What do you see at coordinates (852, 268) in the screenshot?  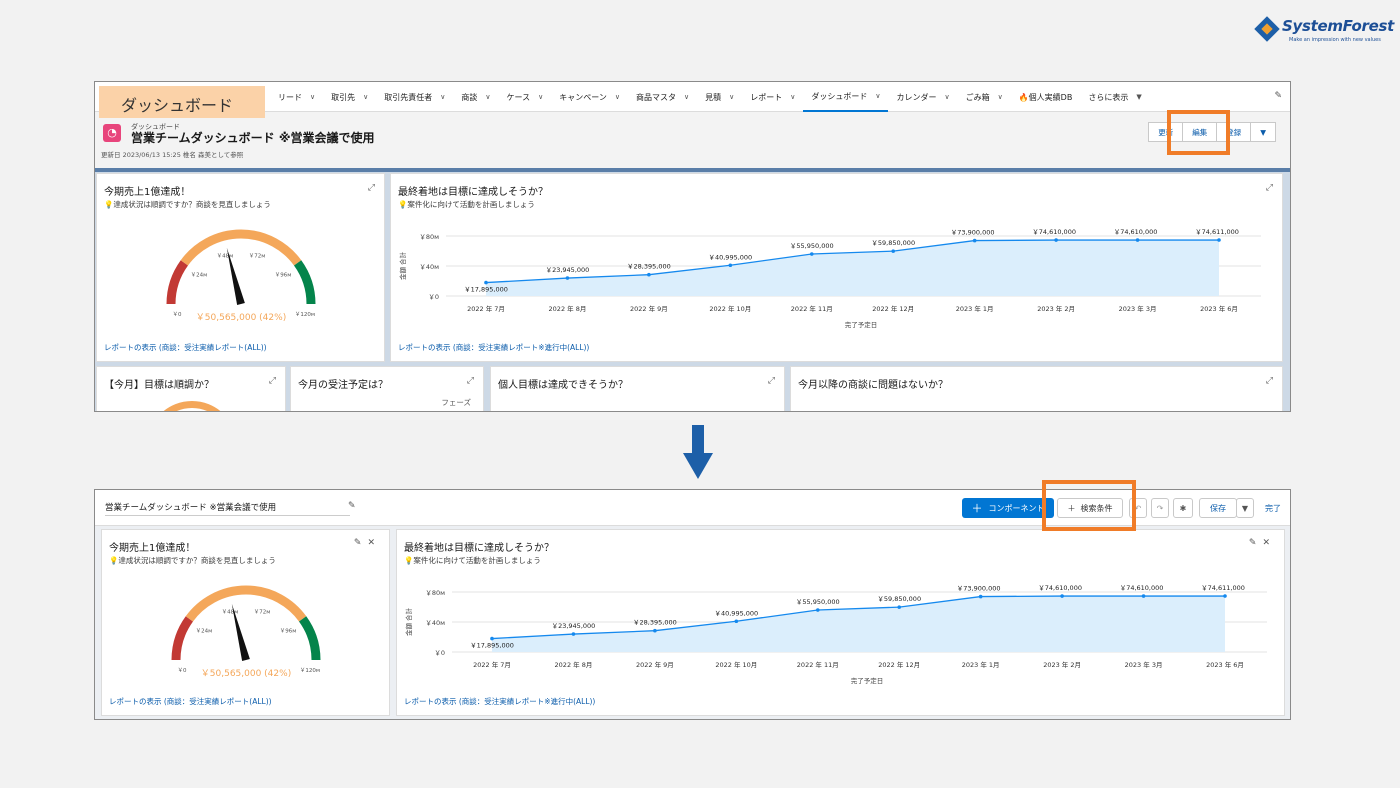 I see `area-fill` at bounding box center [852, 268].